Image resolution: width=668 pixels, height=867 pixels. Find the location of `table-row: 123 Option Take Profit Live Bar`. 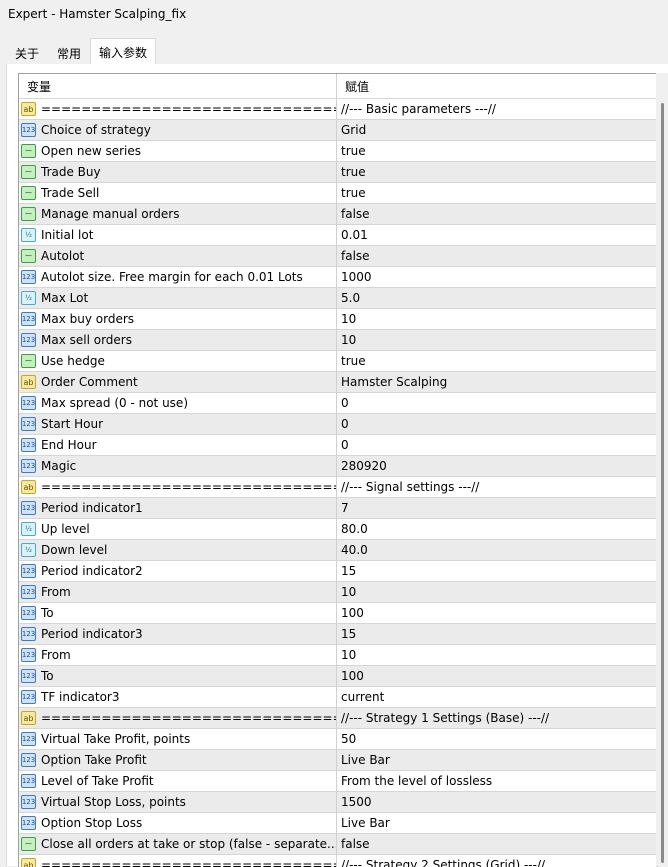

table-row: 123 Option Take Profit Live Bar is located at coordinates (338, 760).